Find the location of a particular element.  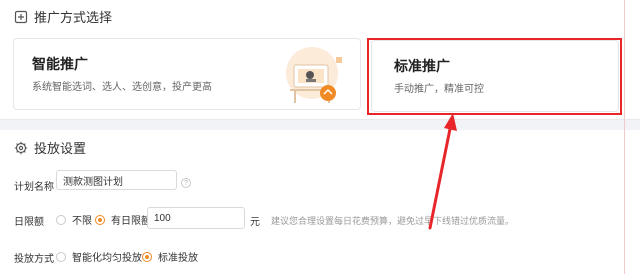

arrow-head is located at coordinates (450, 122).